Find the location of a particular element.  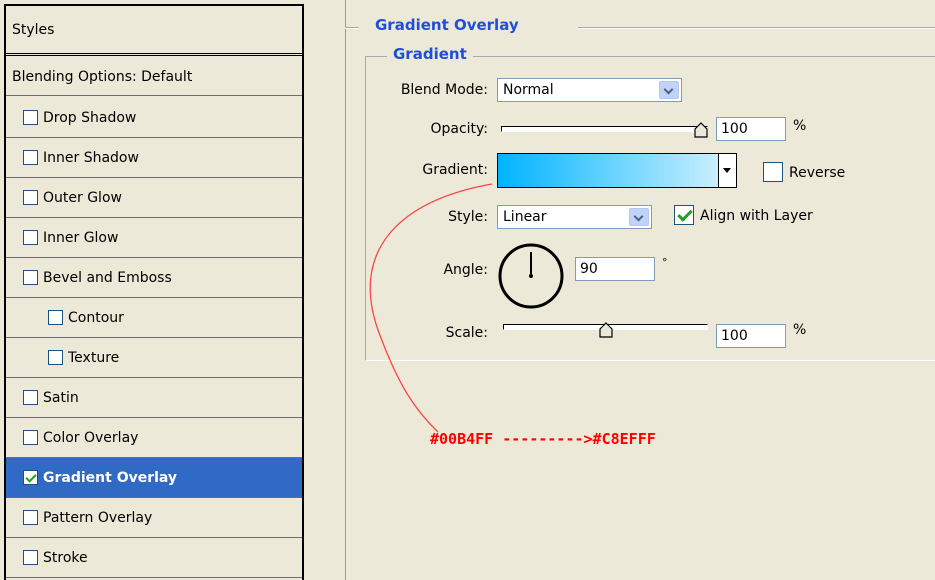

style-item: Gradient Overlay is located at coordinates (154, 478).